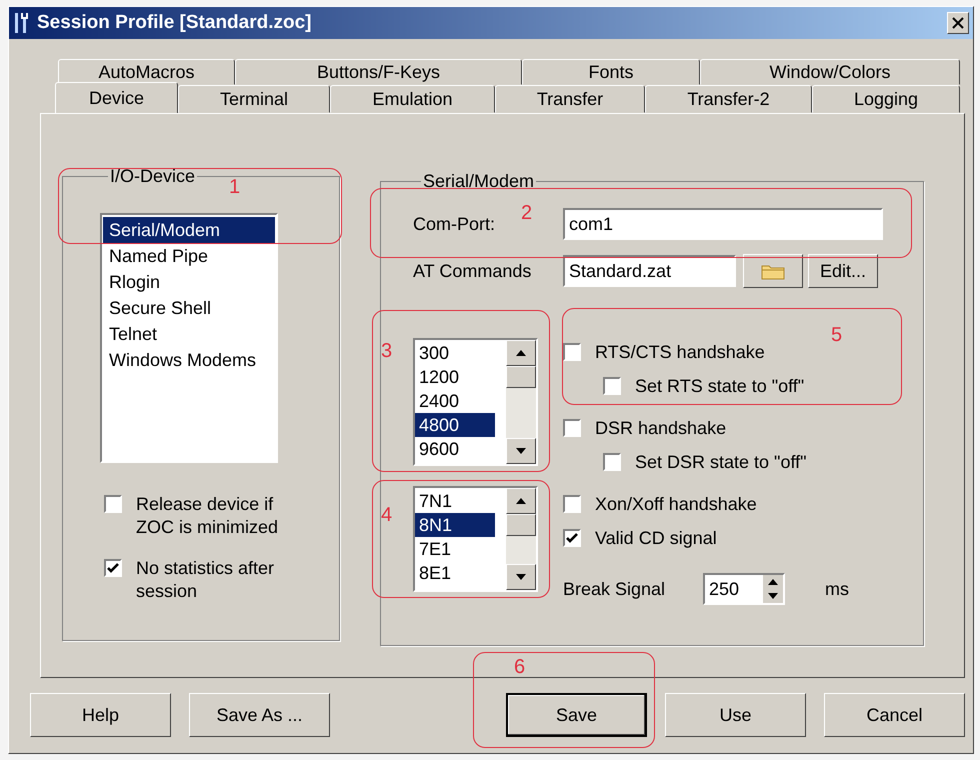  What do you see at coordinates (22, 23) in the screenshot?
I see `tools-icon` at bounding box center [22, 23].